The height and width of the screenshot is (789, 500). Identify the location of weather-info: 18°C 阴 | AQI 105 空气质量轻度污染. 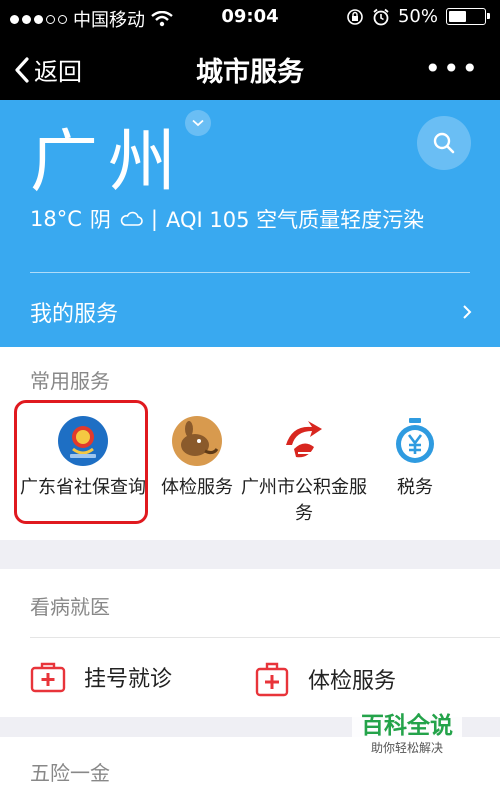
(227, 219).